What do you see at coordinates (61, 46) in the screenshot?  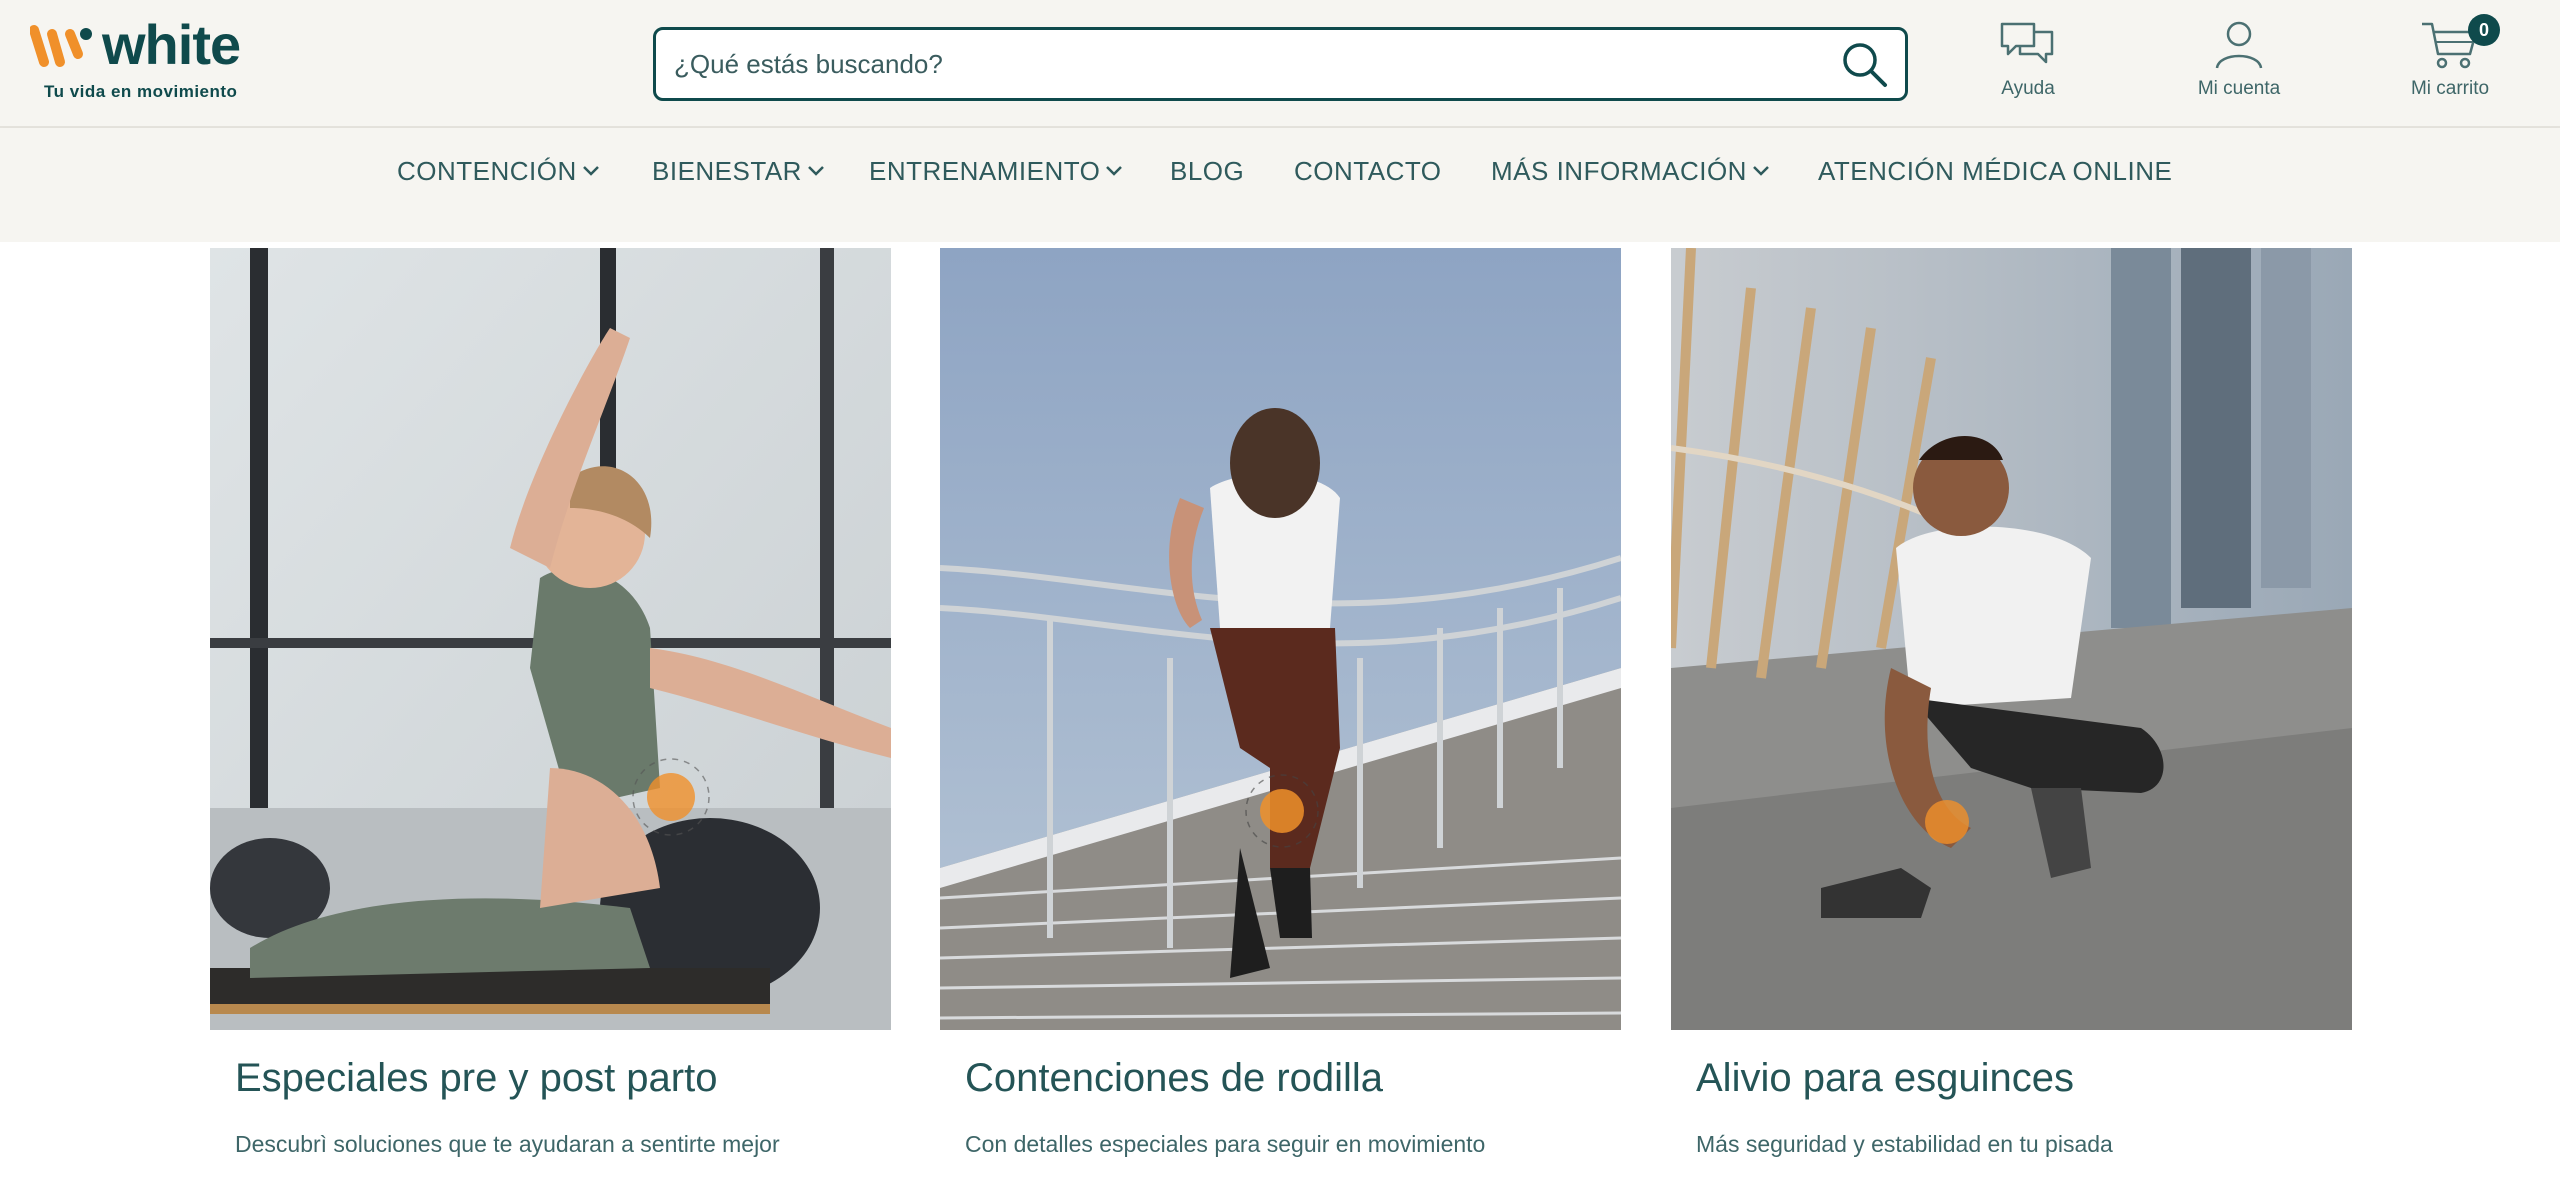 I see `logo-mark-icon` at bounding box center [61, 46].